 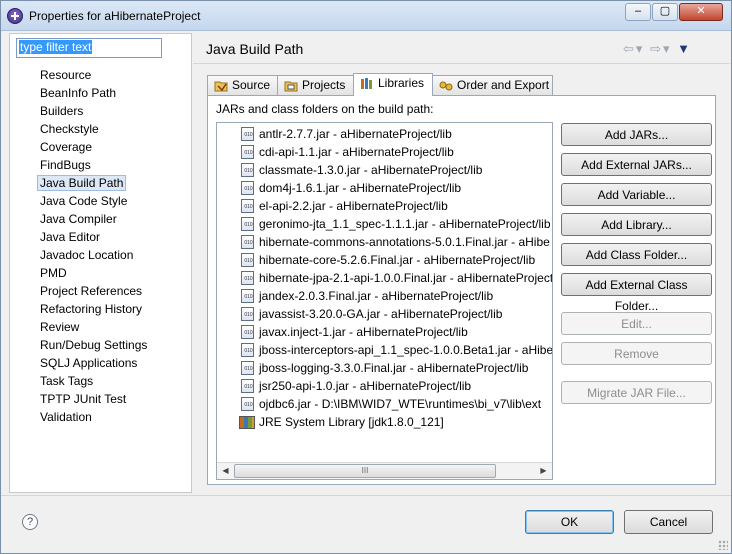 What do you see at coordinates (100, 129) in the screenshot?
I see `nav-item: Checkstyle` at bounding box center [100, 129].